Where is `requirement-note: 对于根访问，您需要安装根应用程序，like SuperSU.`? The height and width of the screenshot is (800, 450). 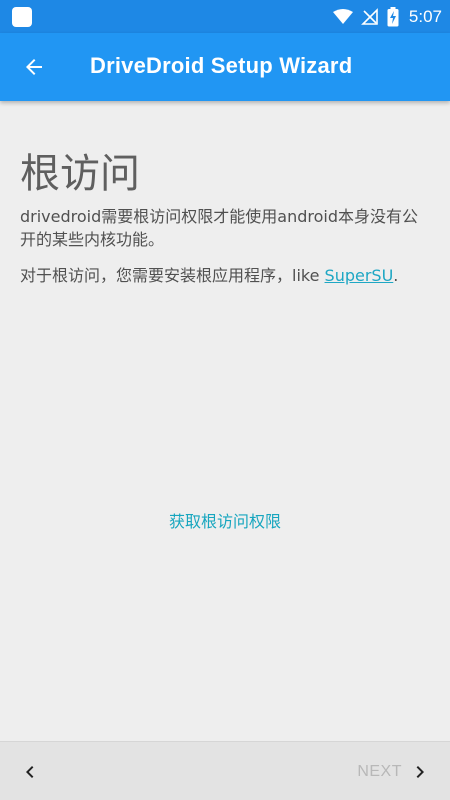
requirement-note: 对于根访问，您需要安装根应用程序，like SuperSU. is located at coordinates (225, 275).